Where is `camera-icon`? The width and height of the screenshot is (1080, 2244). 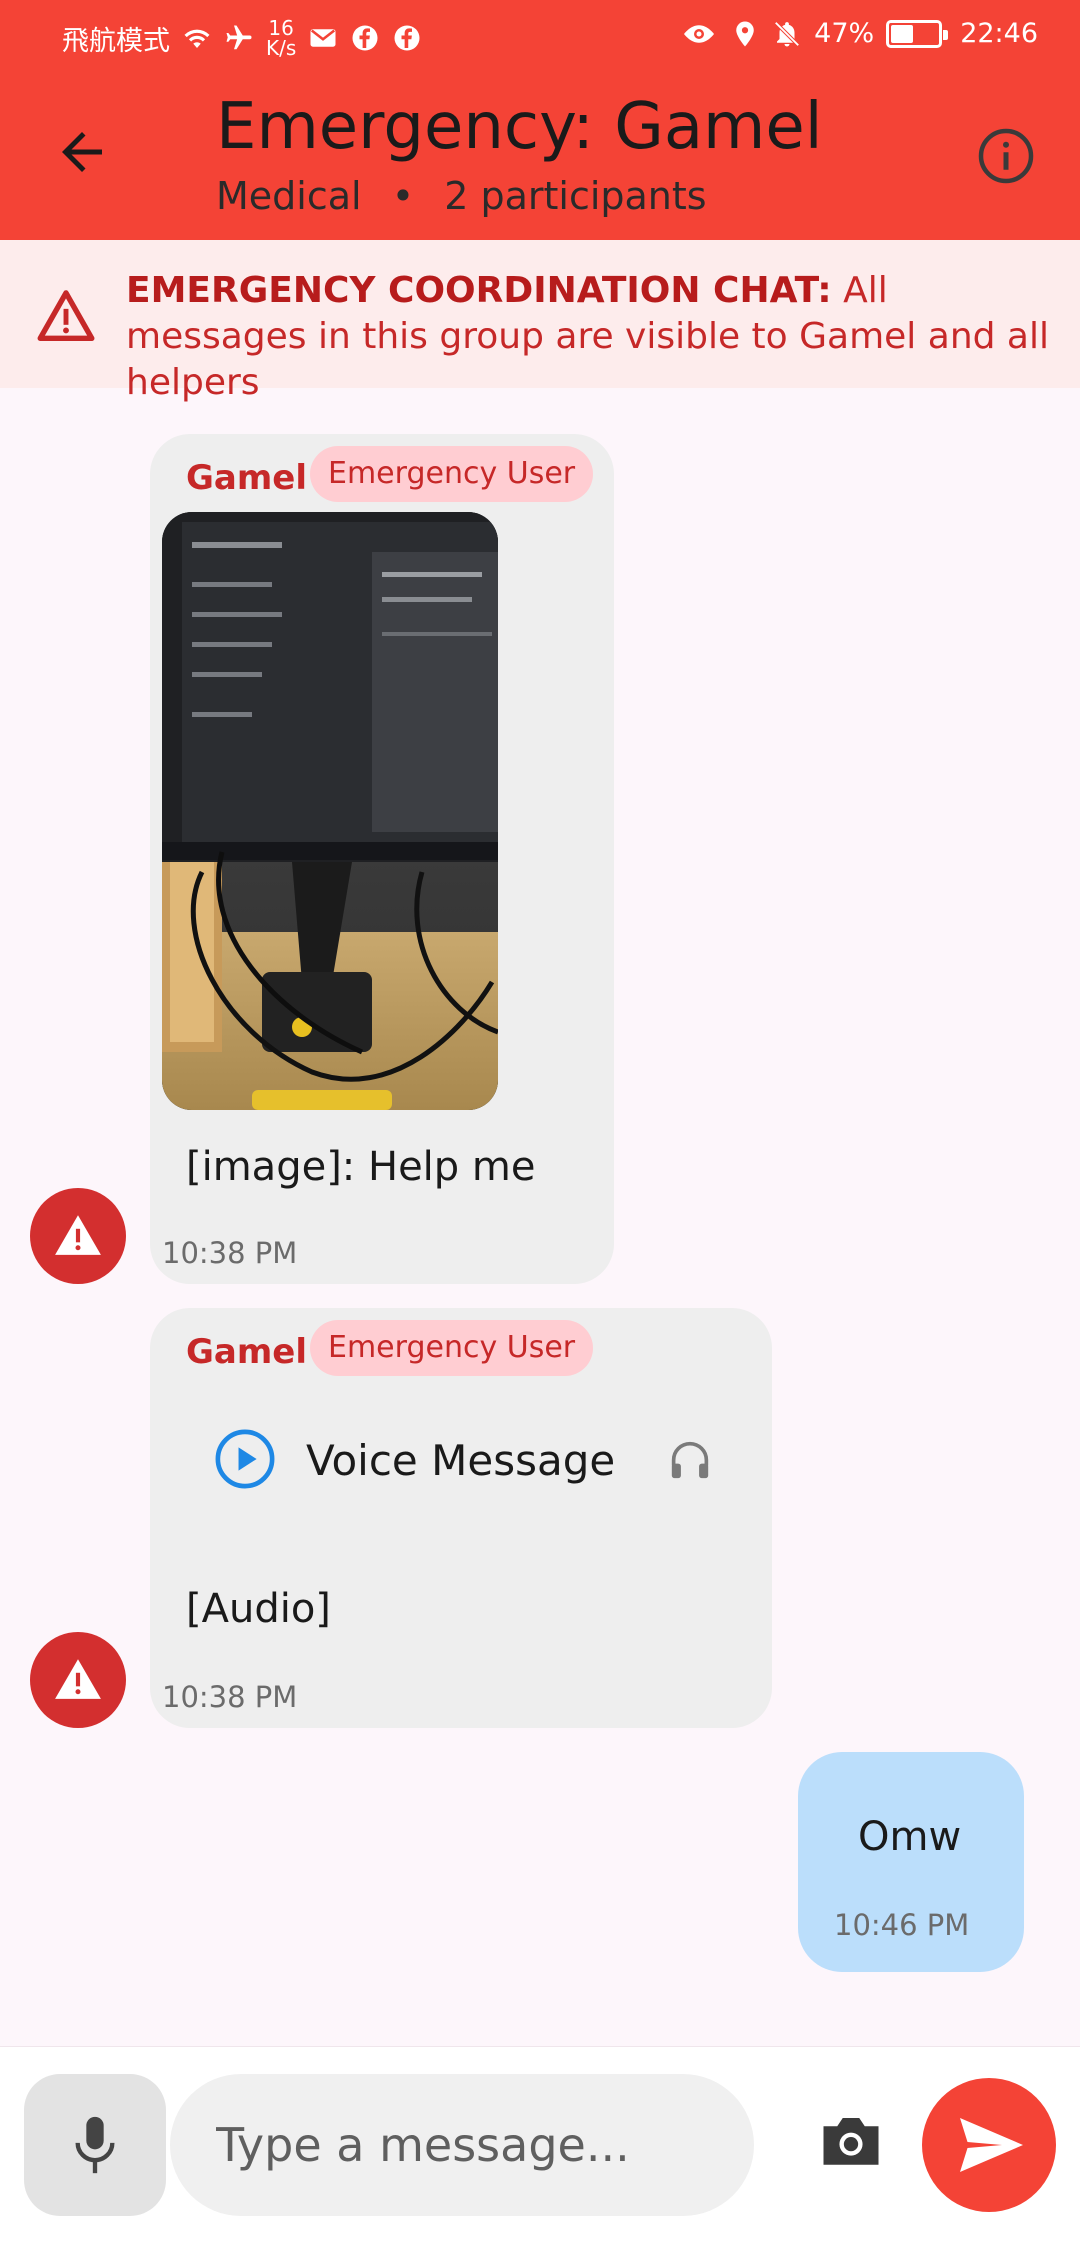
camera-icon is located at coordinates (851, 2140).